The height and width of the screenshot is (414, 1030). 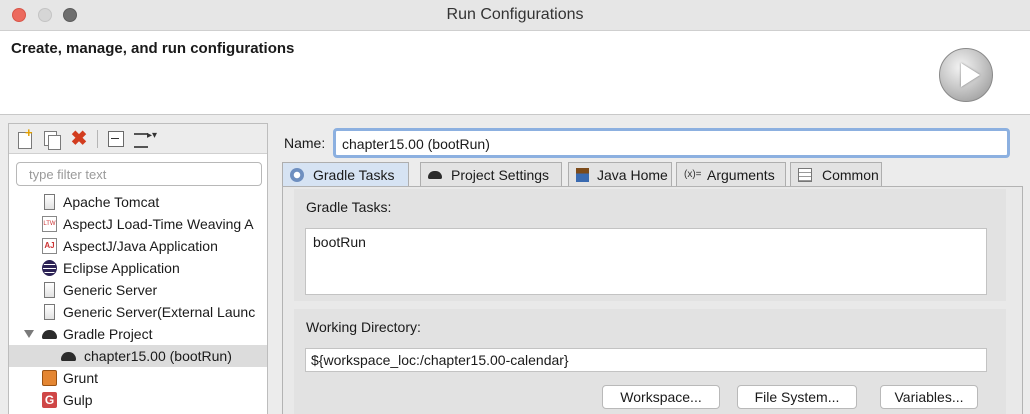 I want to click on tab-label: Java Home, so click(x=632, y=175).